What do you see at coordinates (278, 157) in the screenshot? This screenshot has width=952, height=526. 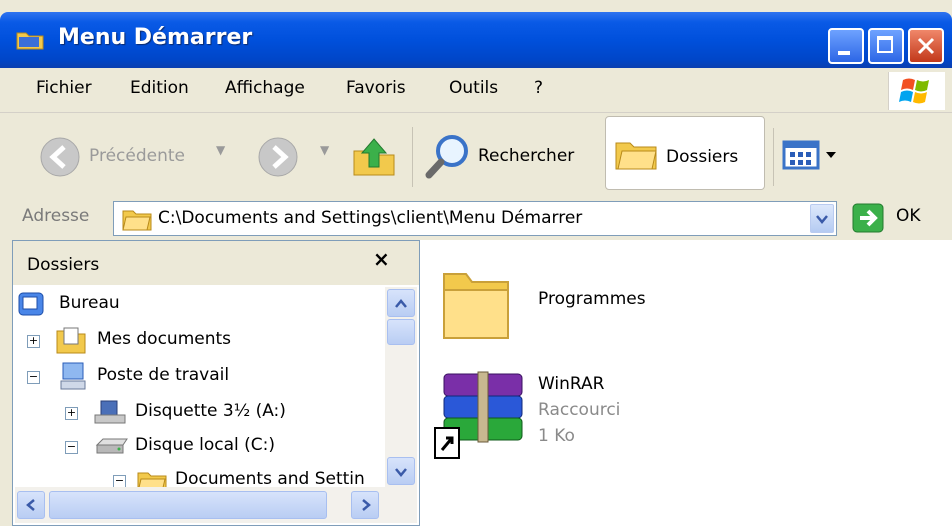 I see `forward-arrow-icon` at bounding box center [278, 157].